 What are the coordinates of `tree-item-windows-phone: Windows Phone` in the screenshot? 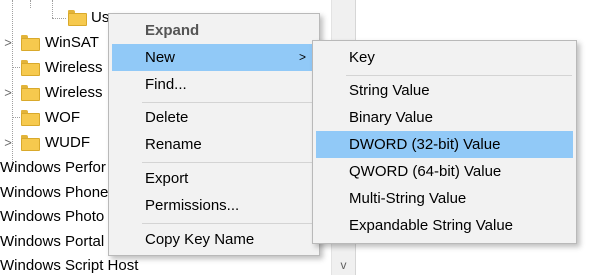 It's located at (54, 192).